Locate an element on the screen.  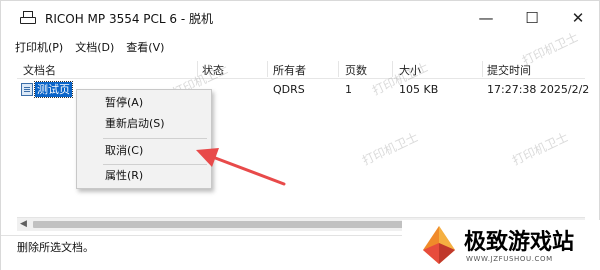
document-icon is located at coordinates (27, 89).